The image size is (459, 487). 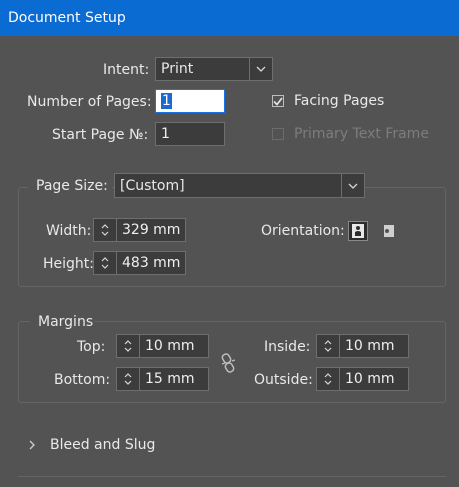 I want to click on margin-bottom-stepper: 15 mm, so click(x=162, y=379).